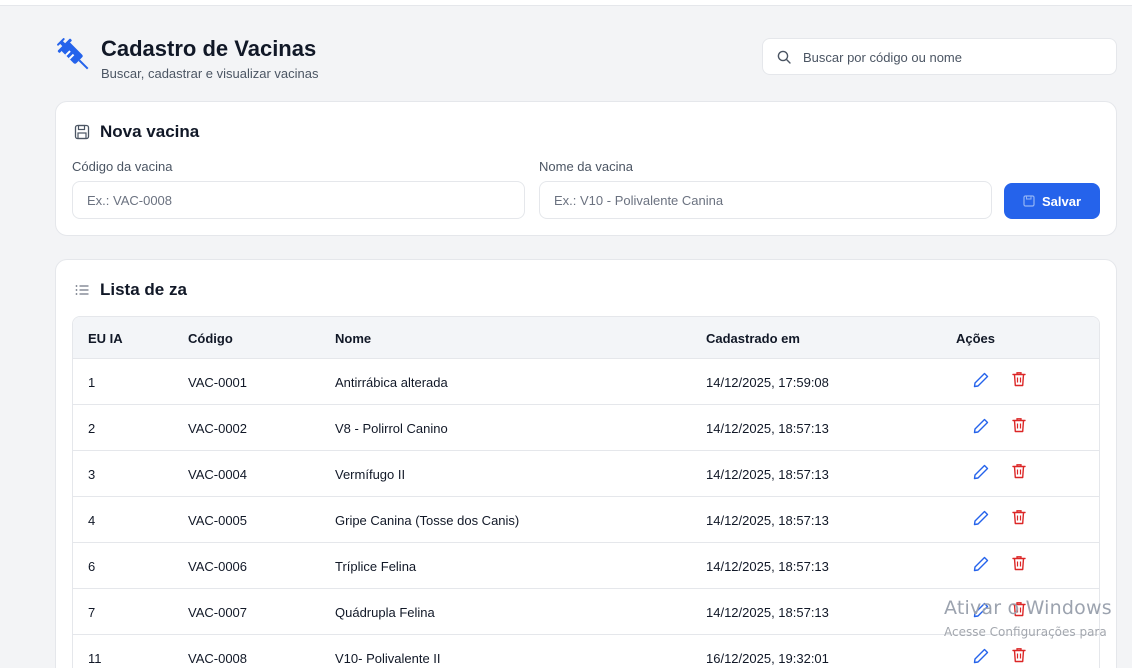  I want to click on cell-date: 16/12/2025, 19:32:01, so click(767, 658).